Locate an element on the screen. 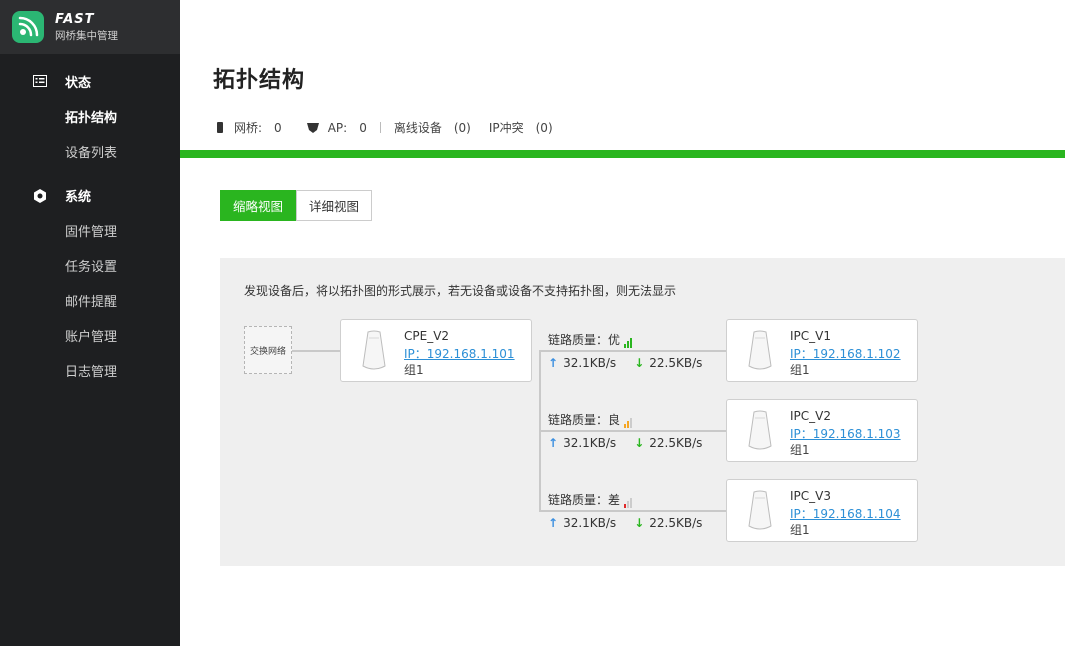 The height and width of the screenshot is (646, 1065). offline-label: 离线设备 is located at coordinates (417, 128).